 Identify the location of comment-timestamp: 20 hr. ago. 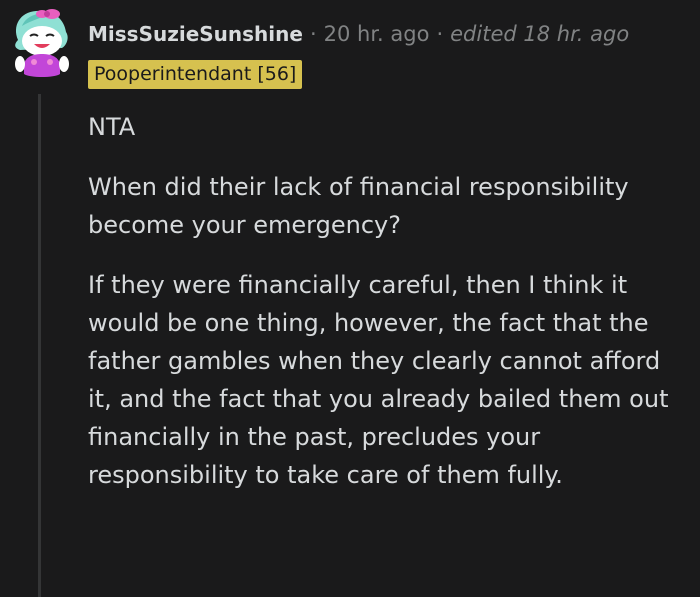
(377, 34).